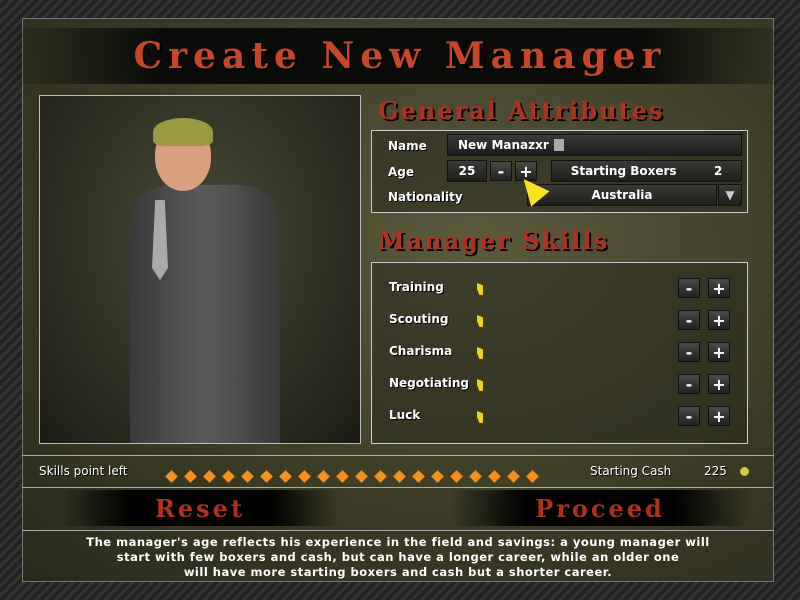 The width and height of the screenshot is (800, 600). Describe the element at coordinates (83, 471) in the screenshot. I see `skills-points-label: Skills point left` at that location.